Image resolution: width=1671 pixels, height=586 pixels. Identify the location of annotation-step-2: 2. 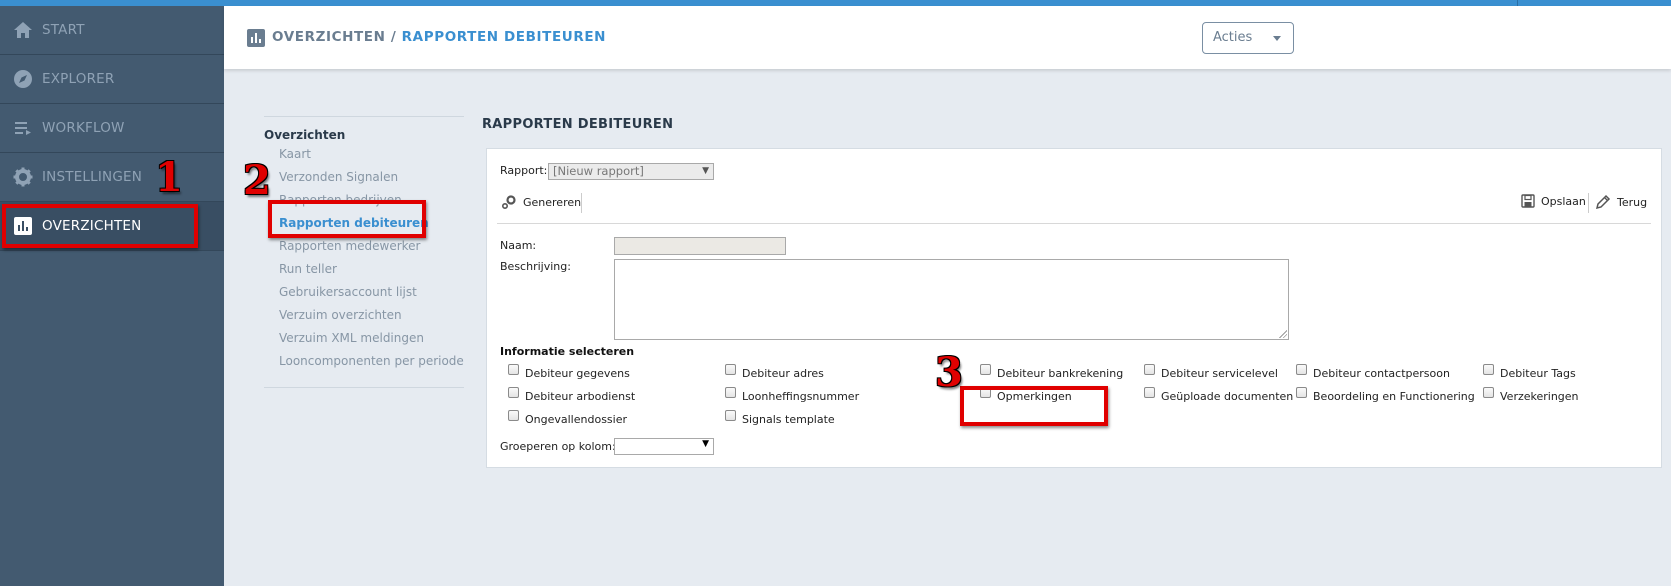
(257, 180).